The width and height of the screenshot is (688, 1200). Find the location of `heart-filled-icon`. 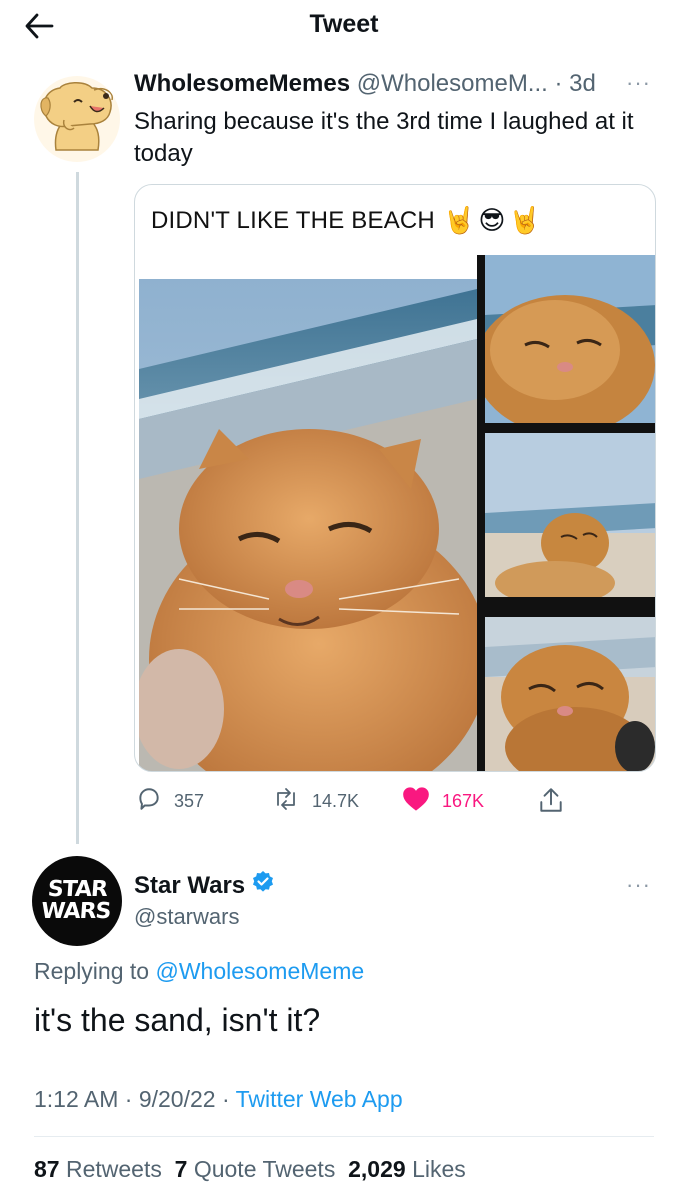

heart-filled-icon is located at coordinates (416, 801).